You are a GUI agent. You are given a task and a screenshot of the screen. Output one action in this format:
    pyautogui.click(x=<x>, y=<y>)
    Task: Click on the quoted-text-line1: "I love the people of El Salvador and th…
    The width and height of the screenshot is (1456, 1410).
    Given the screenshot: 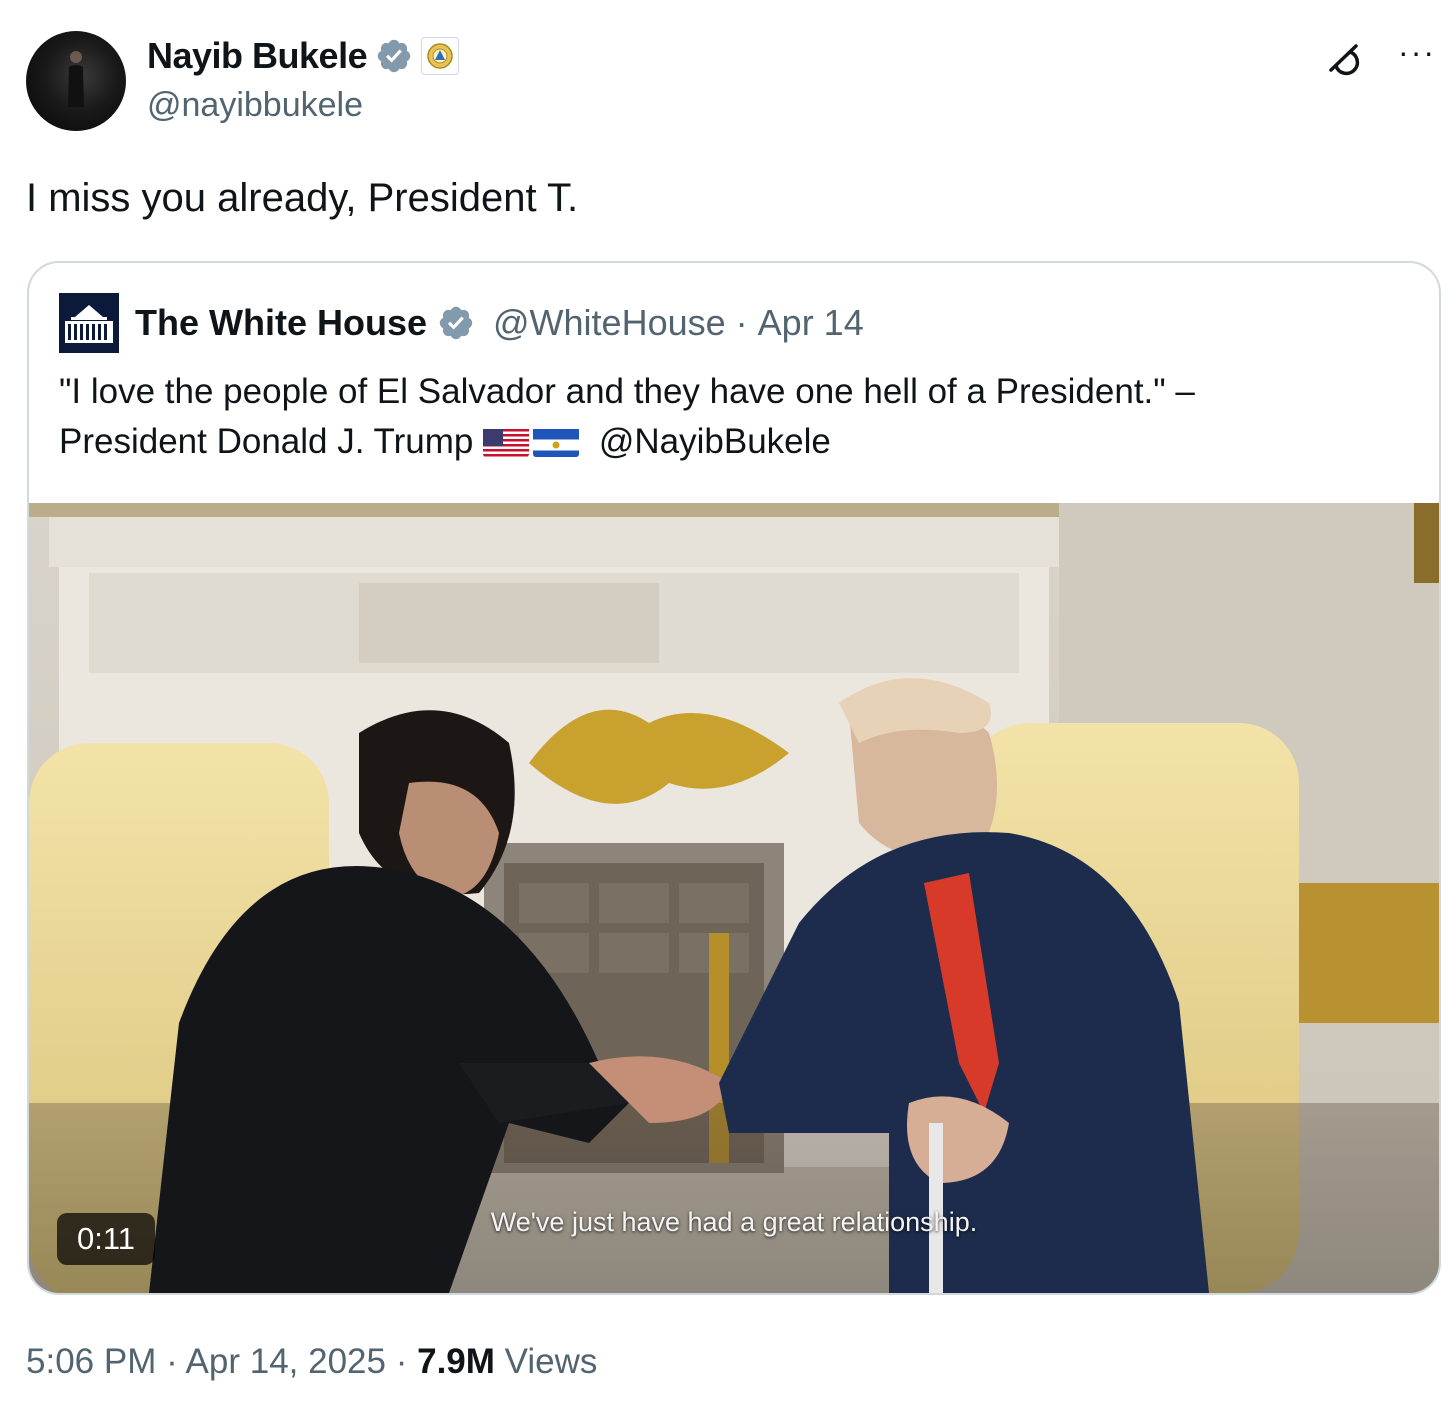 What is the action you would take?
    pyautogui.click(x=627, y=391)
    